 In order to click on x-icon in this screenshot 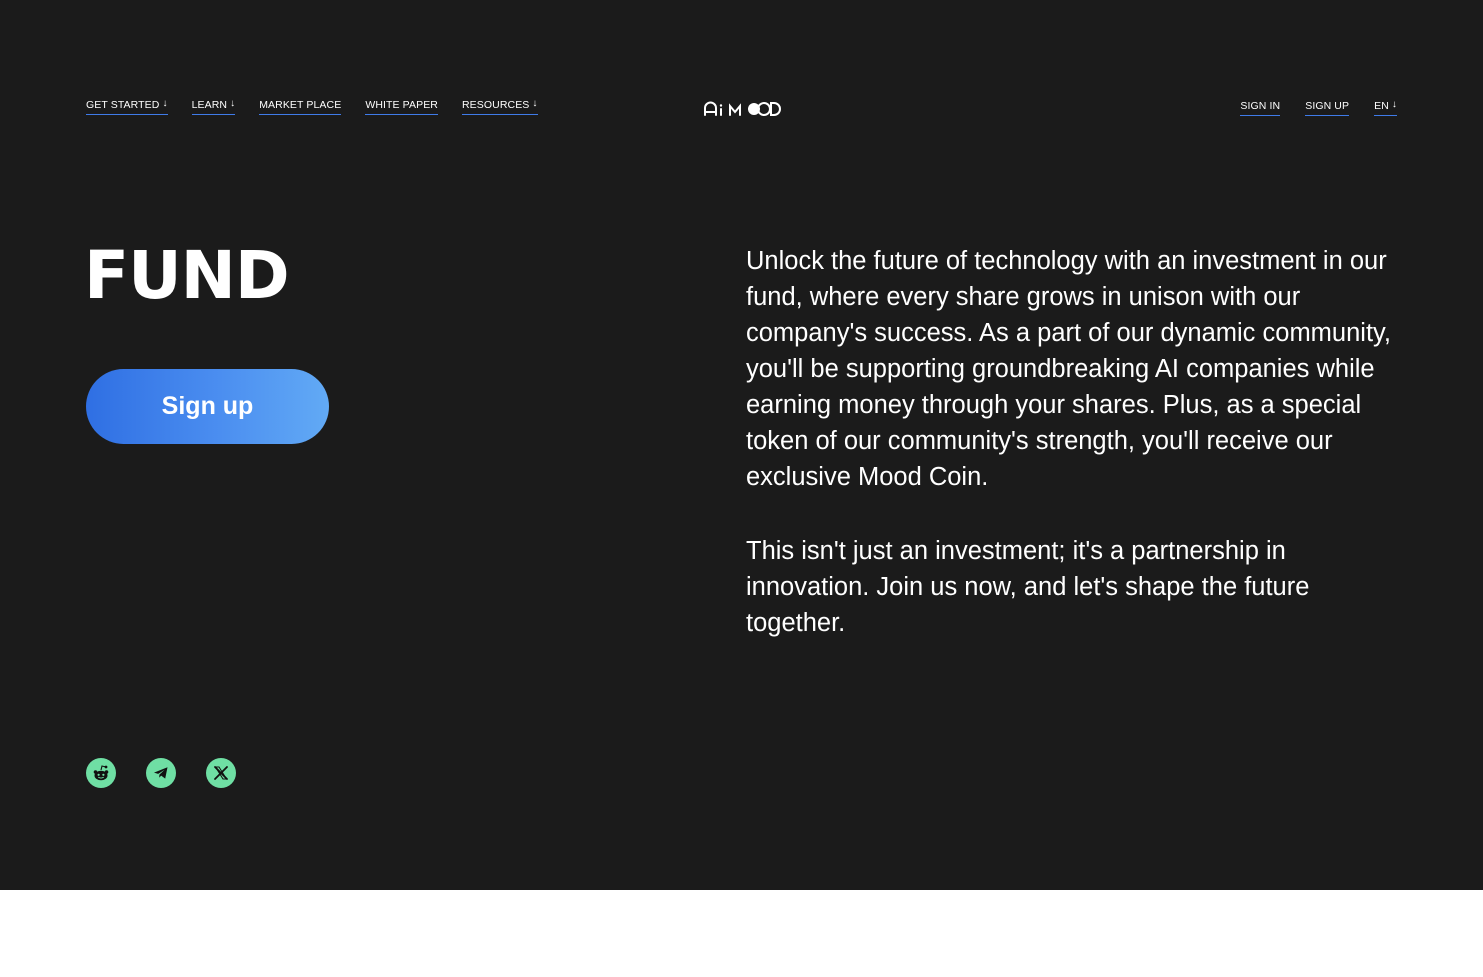, I will do `click(221, 773)`.